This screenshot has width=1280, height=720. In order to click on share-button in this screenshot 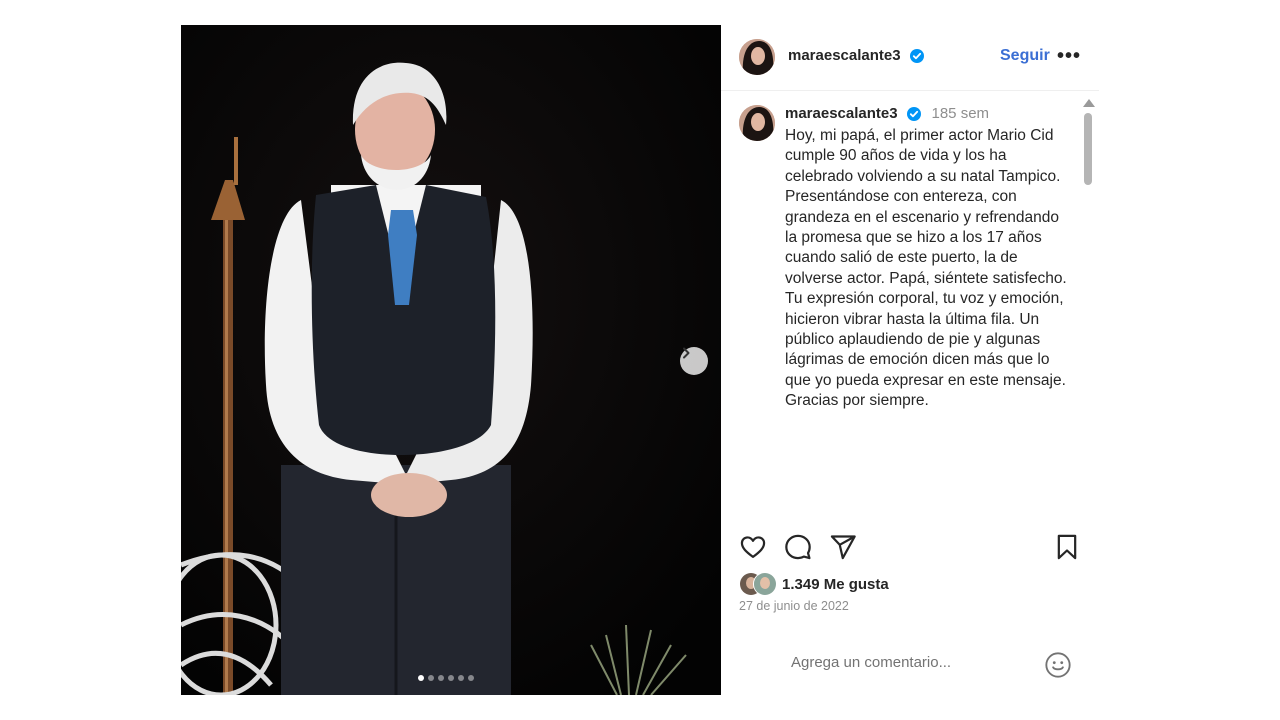, I will do `click(843, 549)`.